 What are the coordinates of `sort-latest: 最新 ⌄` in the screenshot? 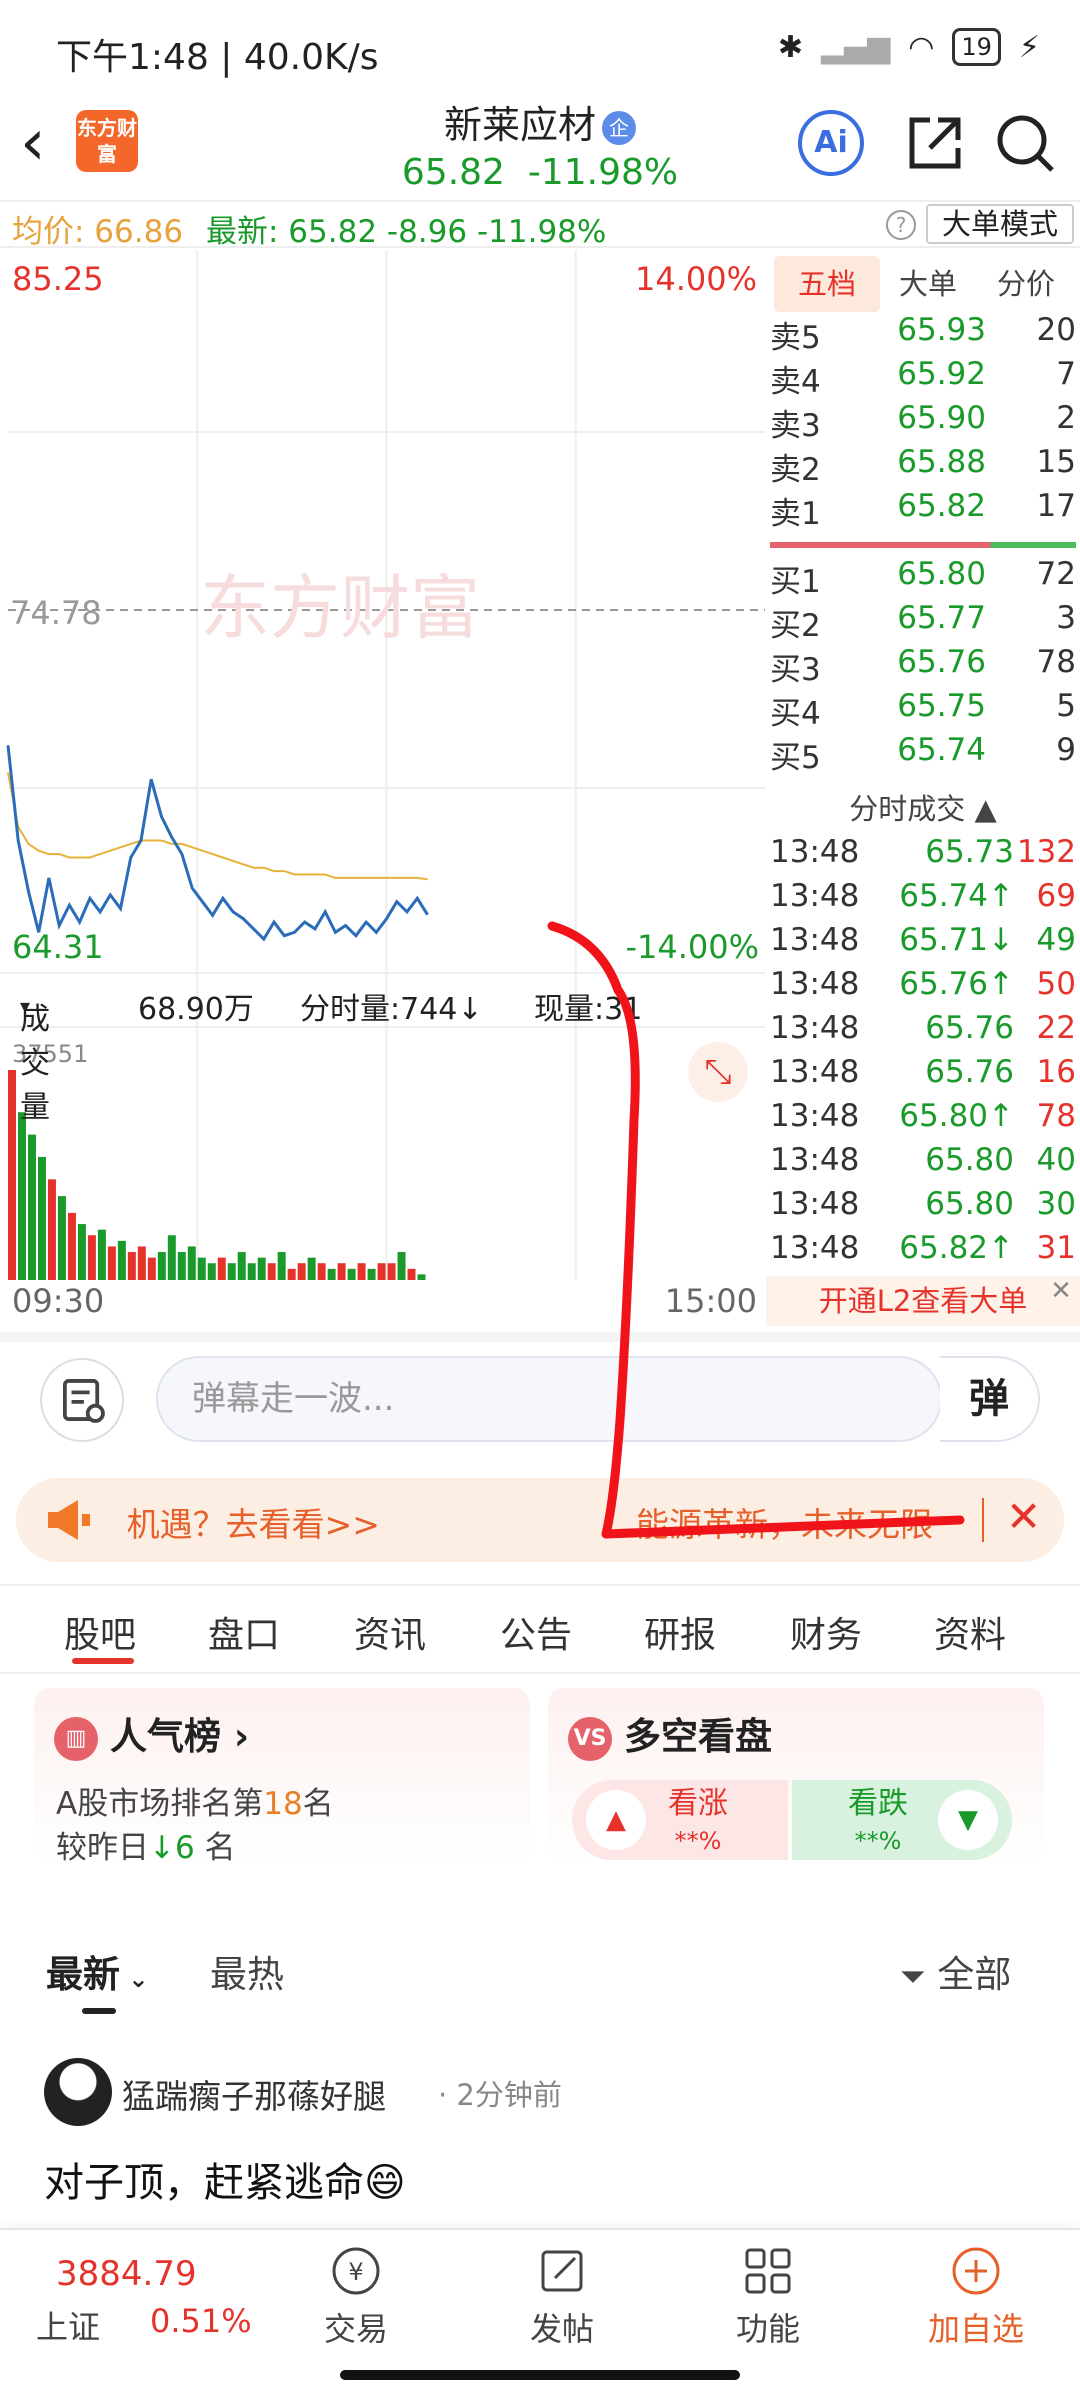 It's located at (97, 1971).